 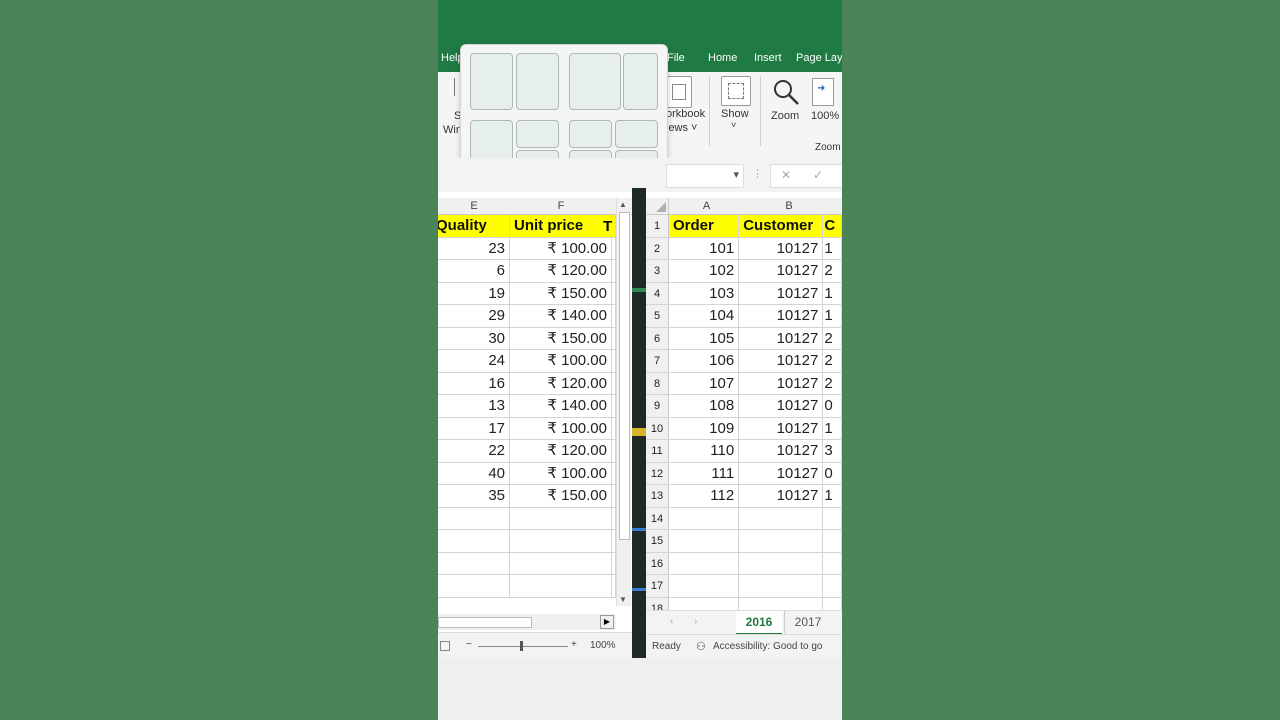 I want to click on row-header: 12, so click(x=657, y=473).